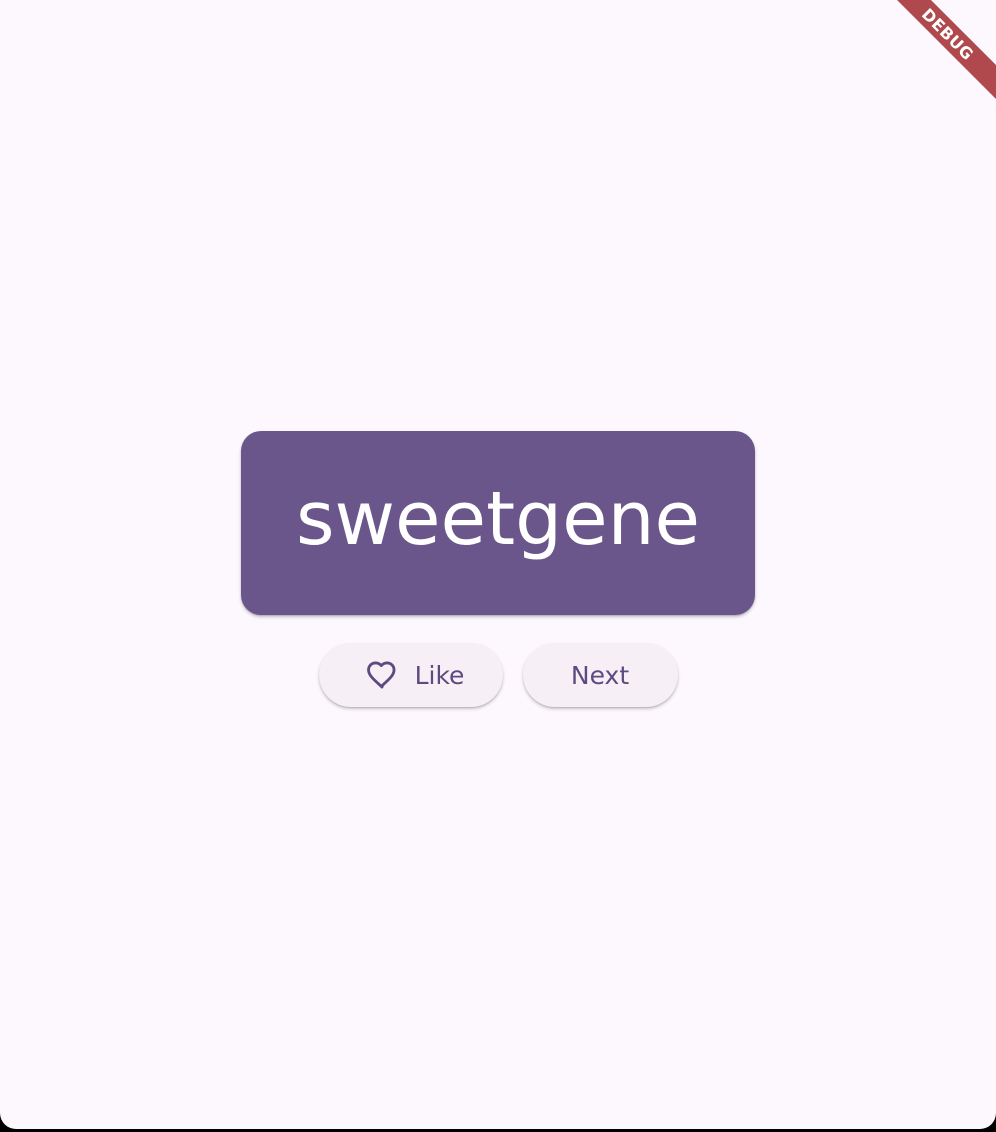 This screenshot has width=996, height=1132. What do you see at coordinates (935, 53) in the screenshot?
I see `debug-banner: DEBUG` at bounding box center [935, 53].